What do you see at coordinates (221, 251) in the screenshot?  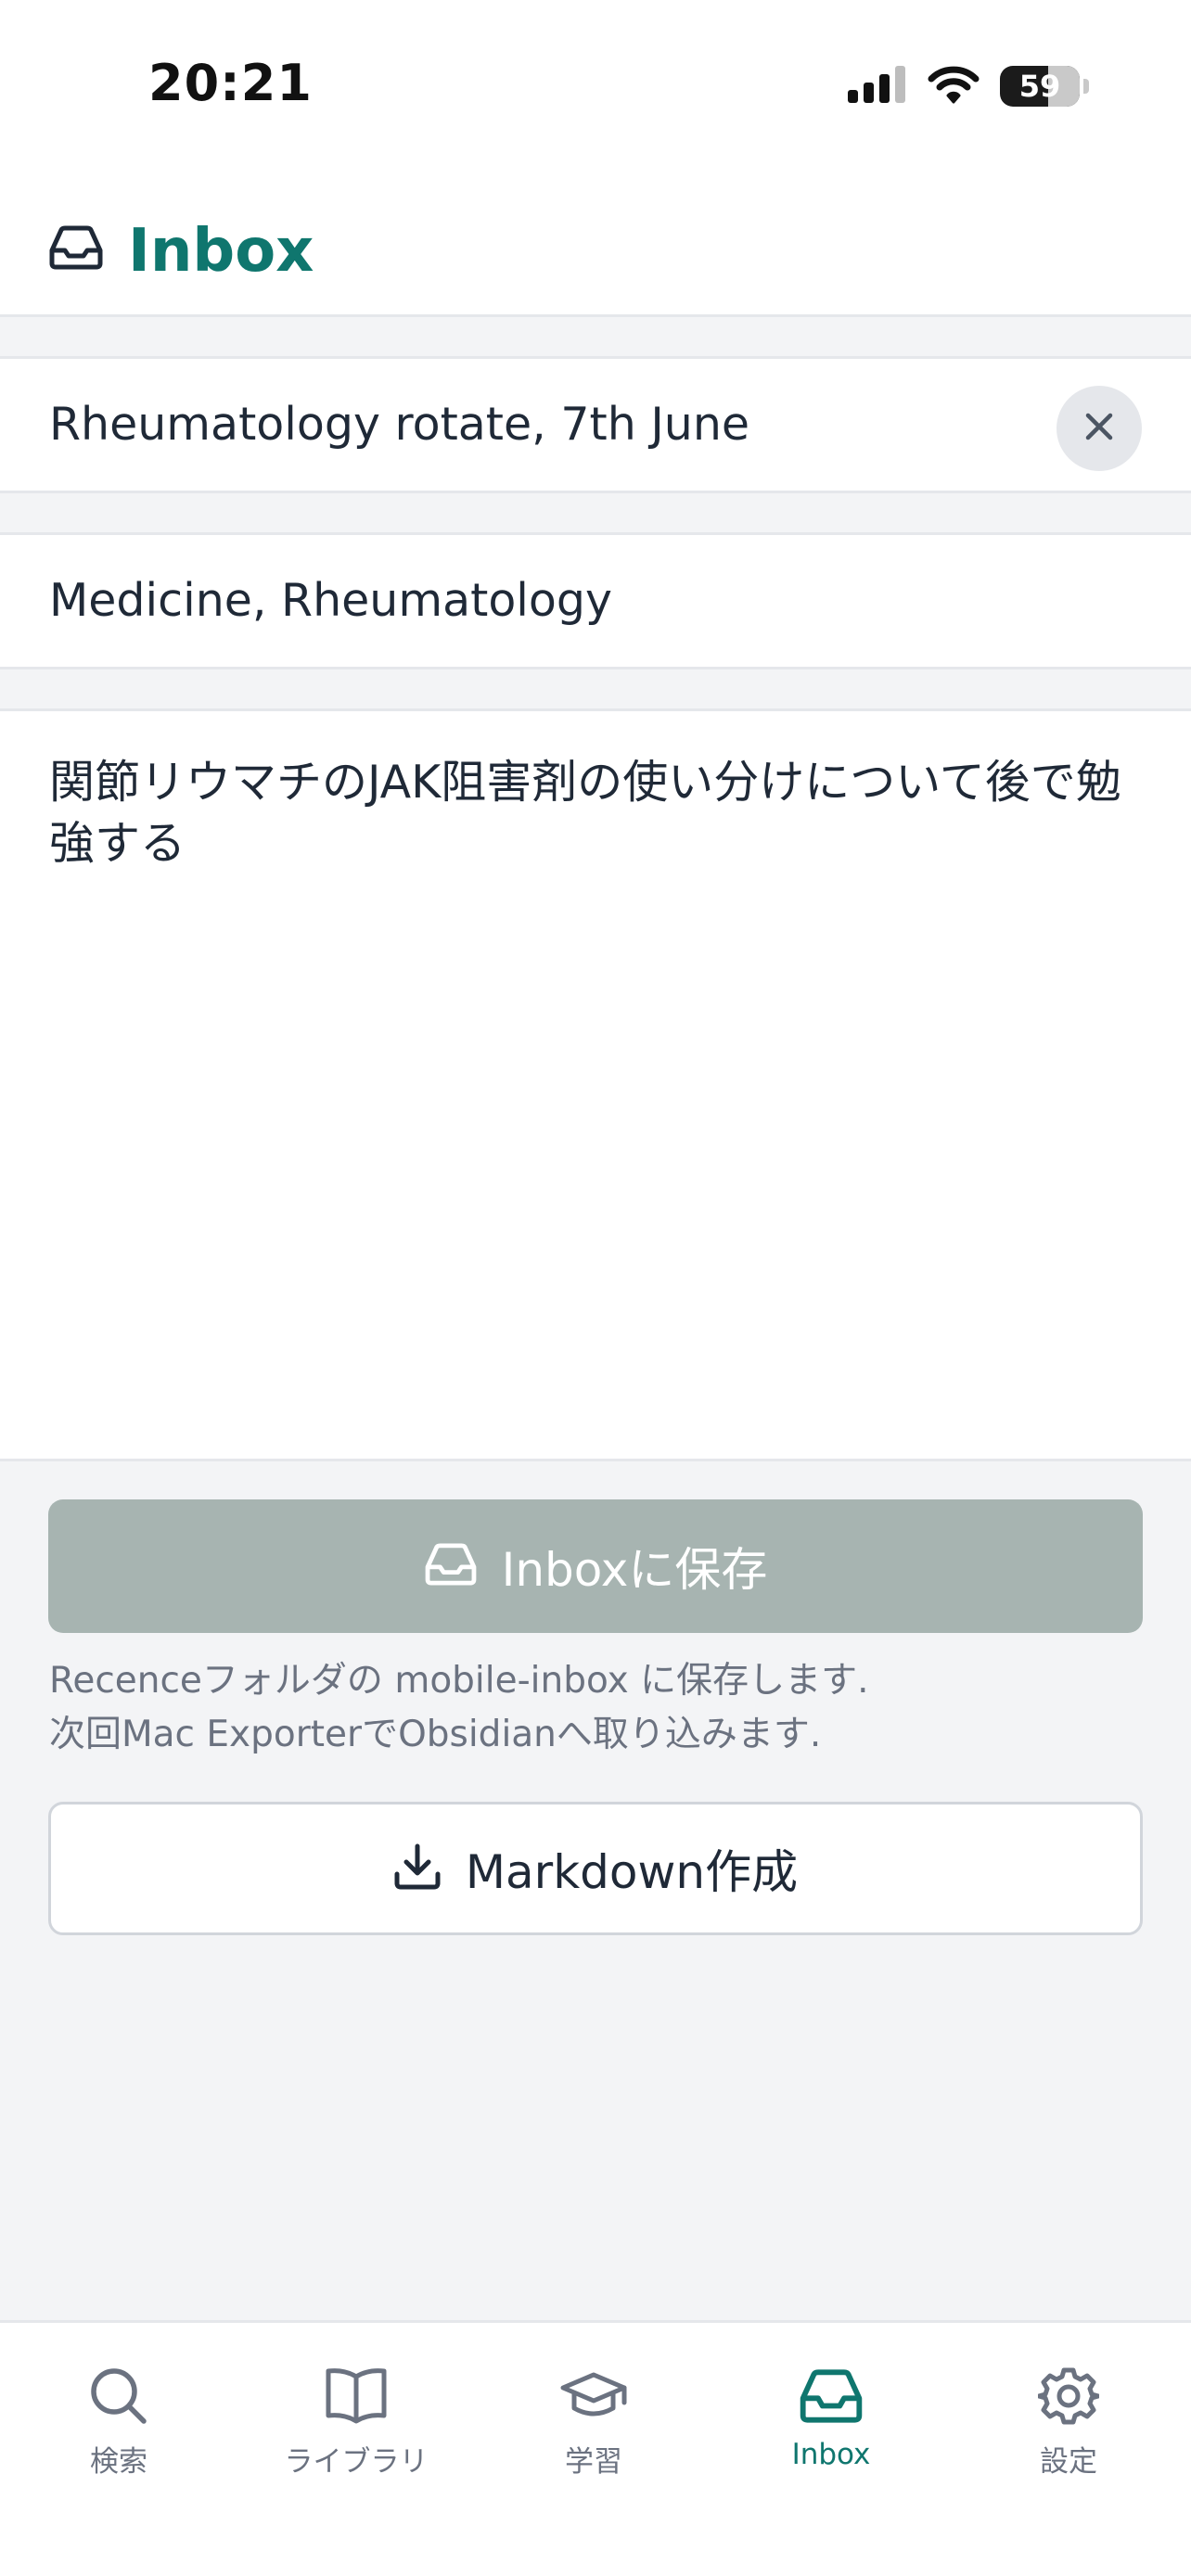 I see `page-title: Inbox` at bounding box center [221, 251].